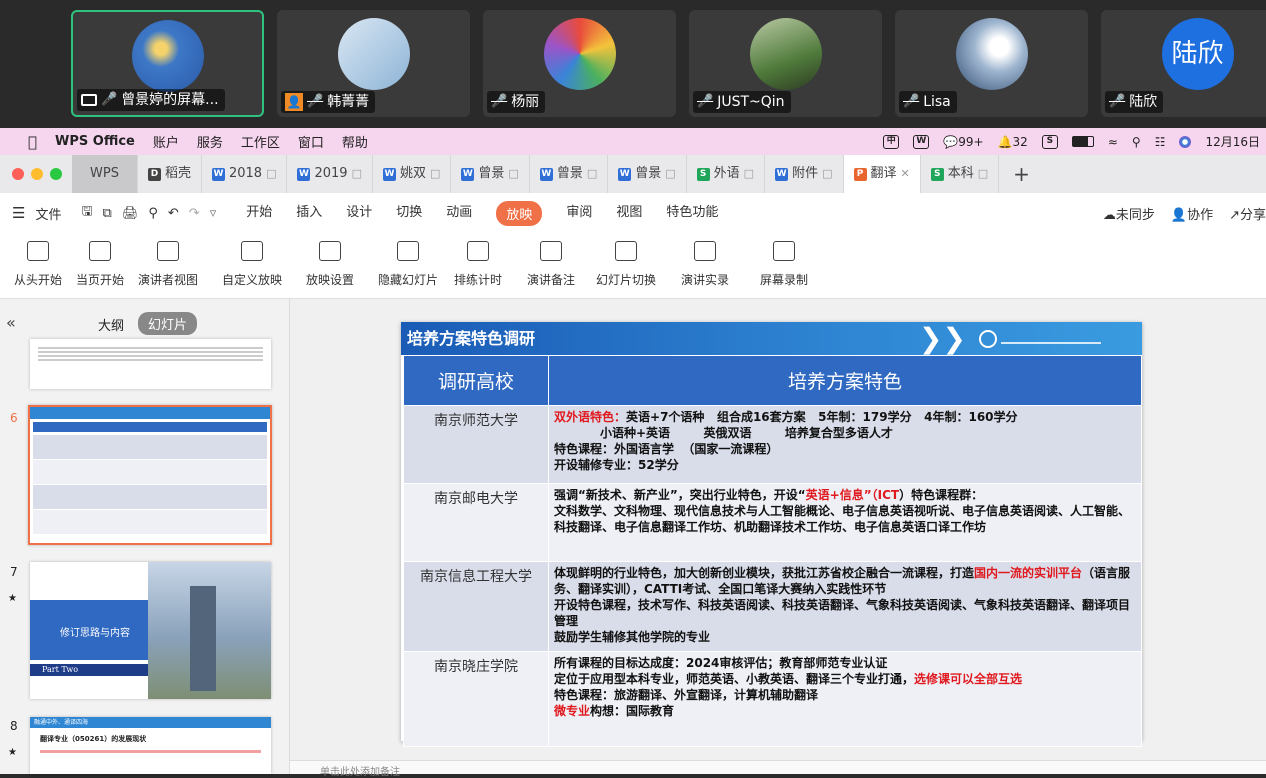 The width and height of the screenshot is (1266, 778). I want to click on ribbon-button: 放映设置, so click(330, 264).